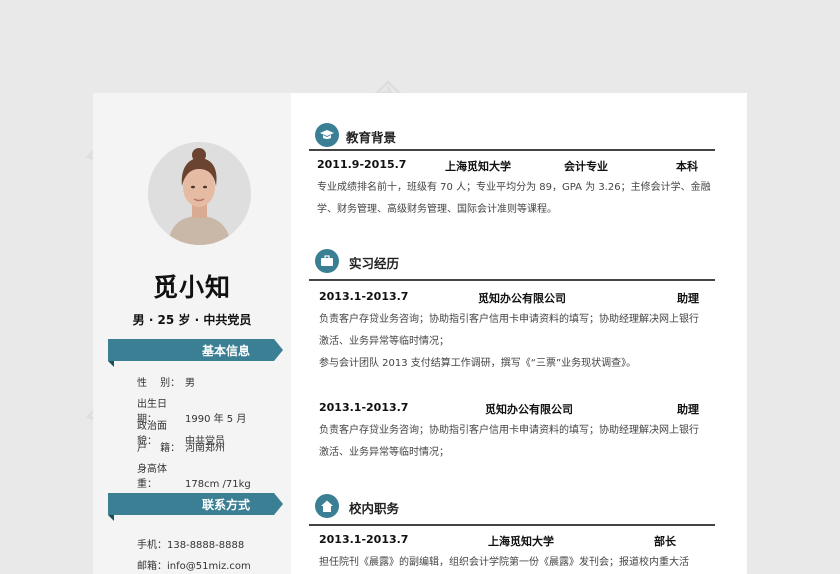  I want to click on briefcase-icon, so click(327, 261).